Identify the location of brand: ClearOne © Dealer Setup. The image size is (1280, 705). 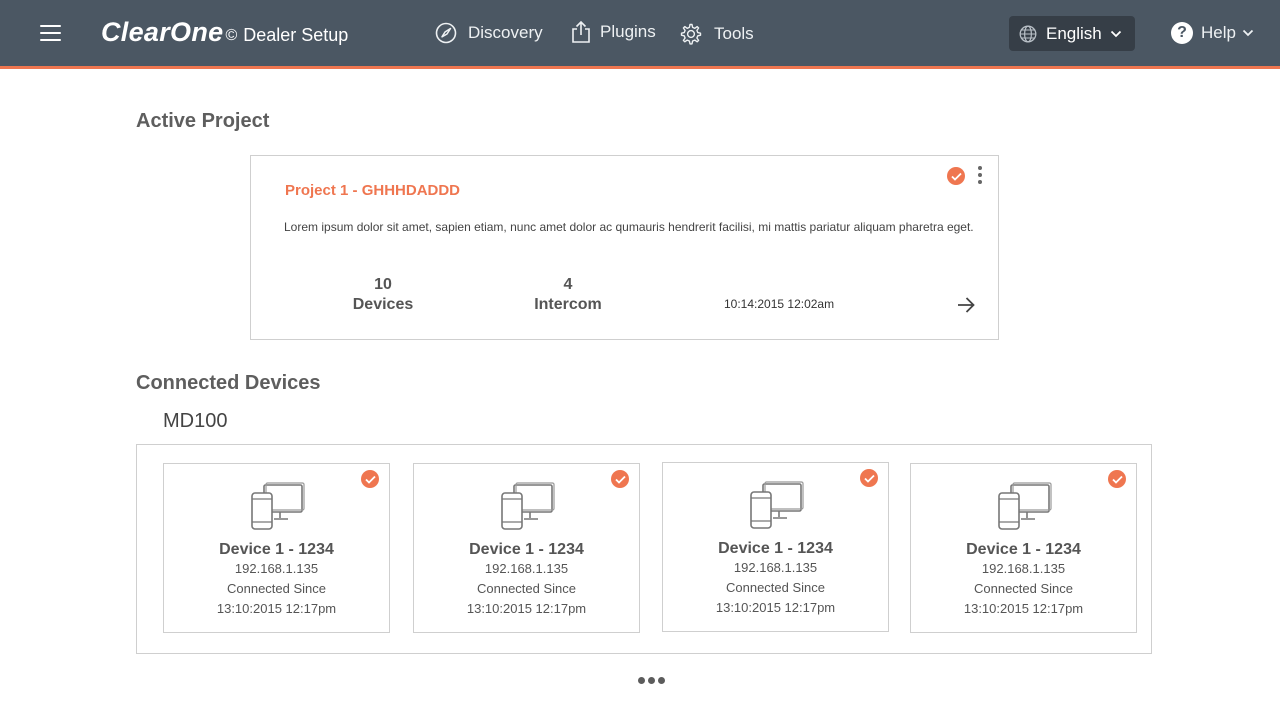
(224, 32).